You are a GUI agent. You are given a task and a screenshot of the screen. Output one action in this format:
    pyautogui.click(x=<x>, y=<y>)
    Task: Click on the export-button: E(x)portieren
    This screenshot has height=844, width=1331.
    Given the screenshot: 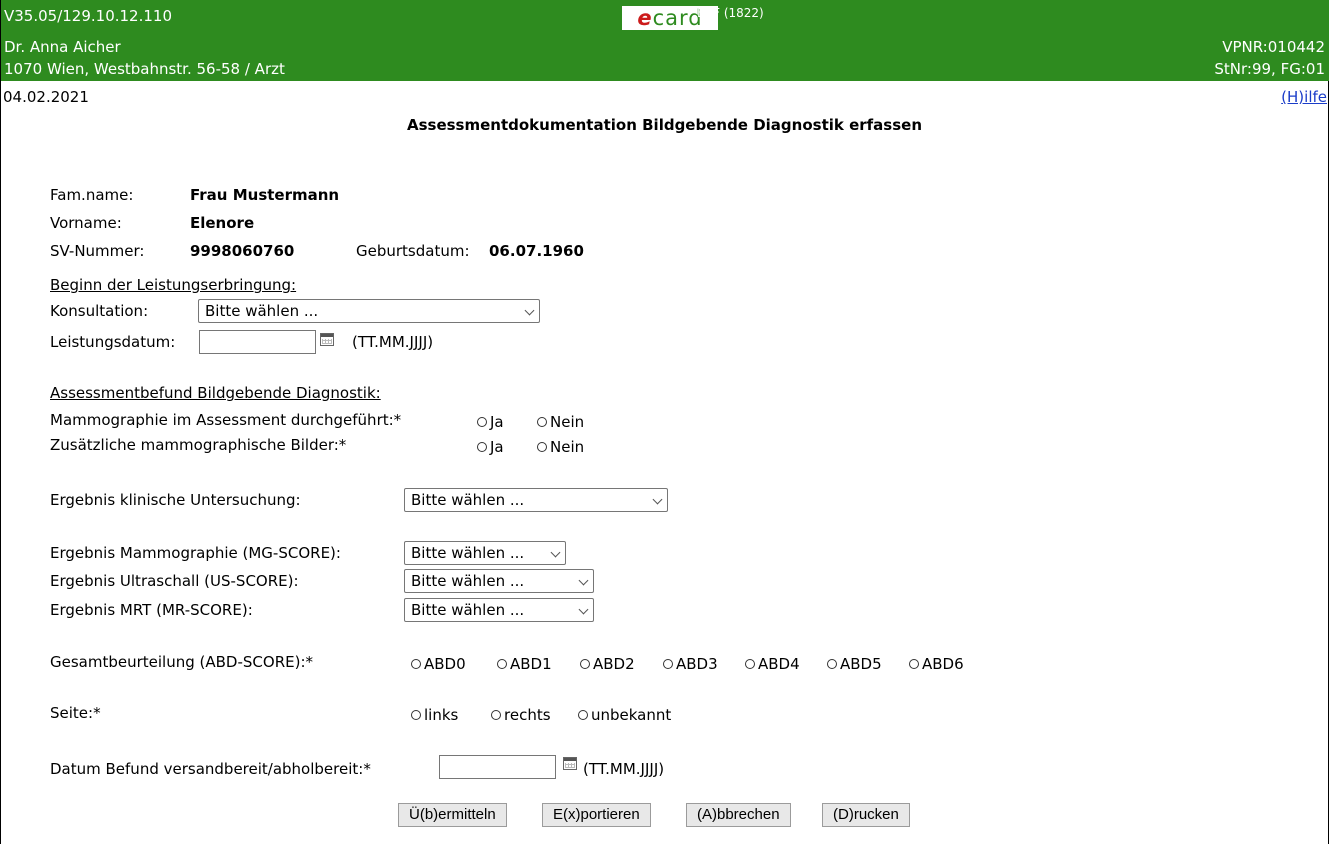 What is the action you would take?
    pyautogui.click(x=596, y=815)
    